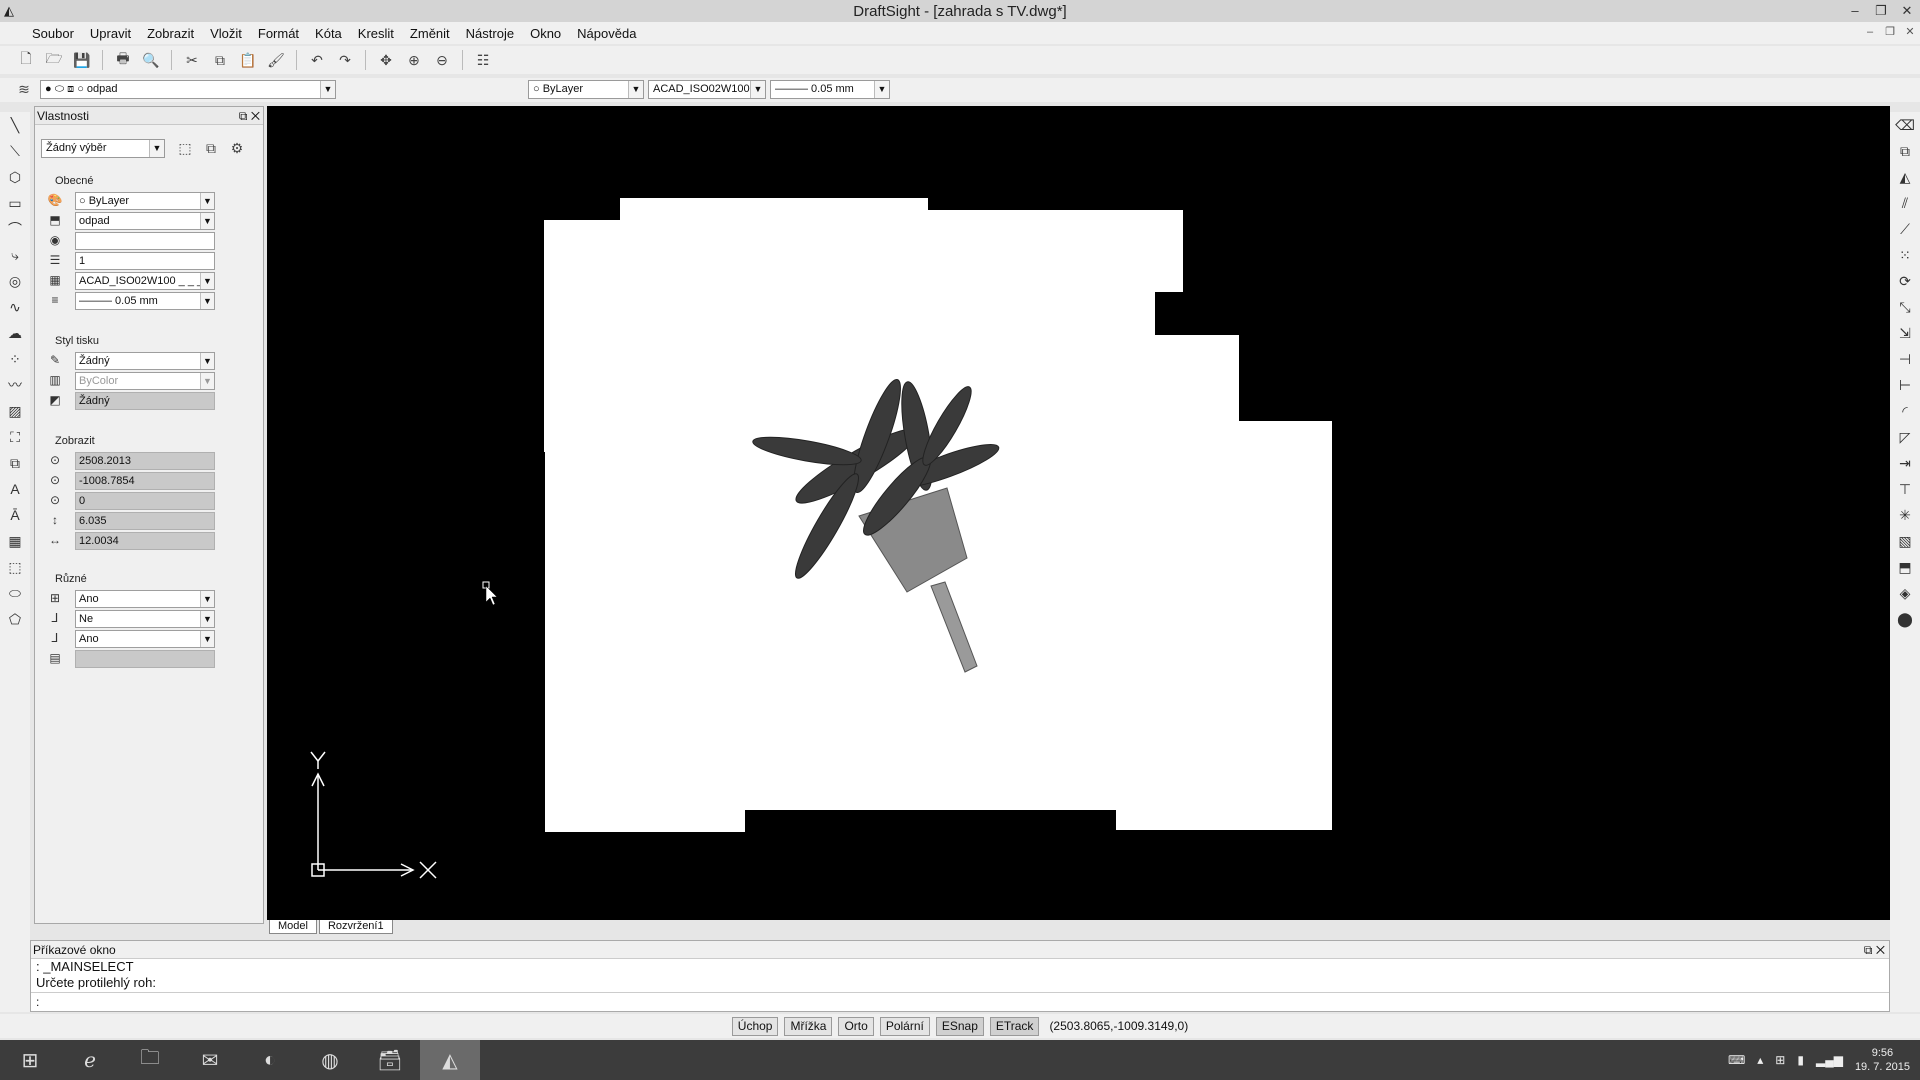 This screenshot has width=1920, height=1080. What do you see at coordinates (145, 361) in the screenshot?
I see `print-style-field: Žádný ▼` at bounding box center [145, 361].